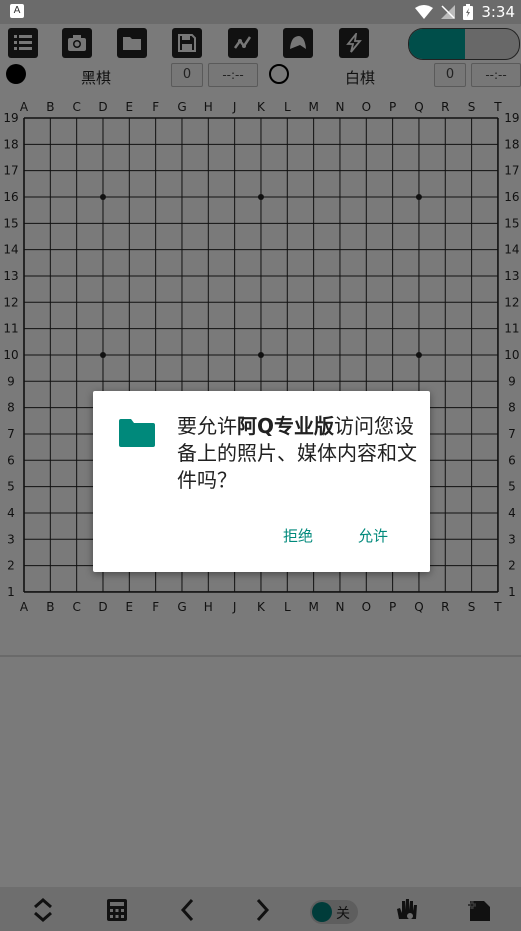  Describe the element at coordinates (260, 12) in the screenshot. I see `status-bar: A 3:34` at that location.